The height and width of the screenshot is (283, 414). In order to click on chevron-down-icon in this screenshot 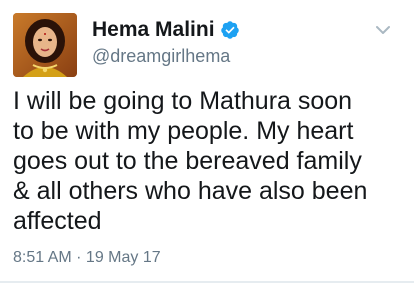, I will do `click(383, 28)`.